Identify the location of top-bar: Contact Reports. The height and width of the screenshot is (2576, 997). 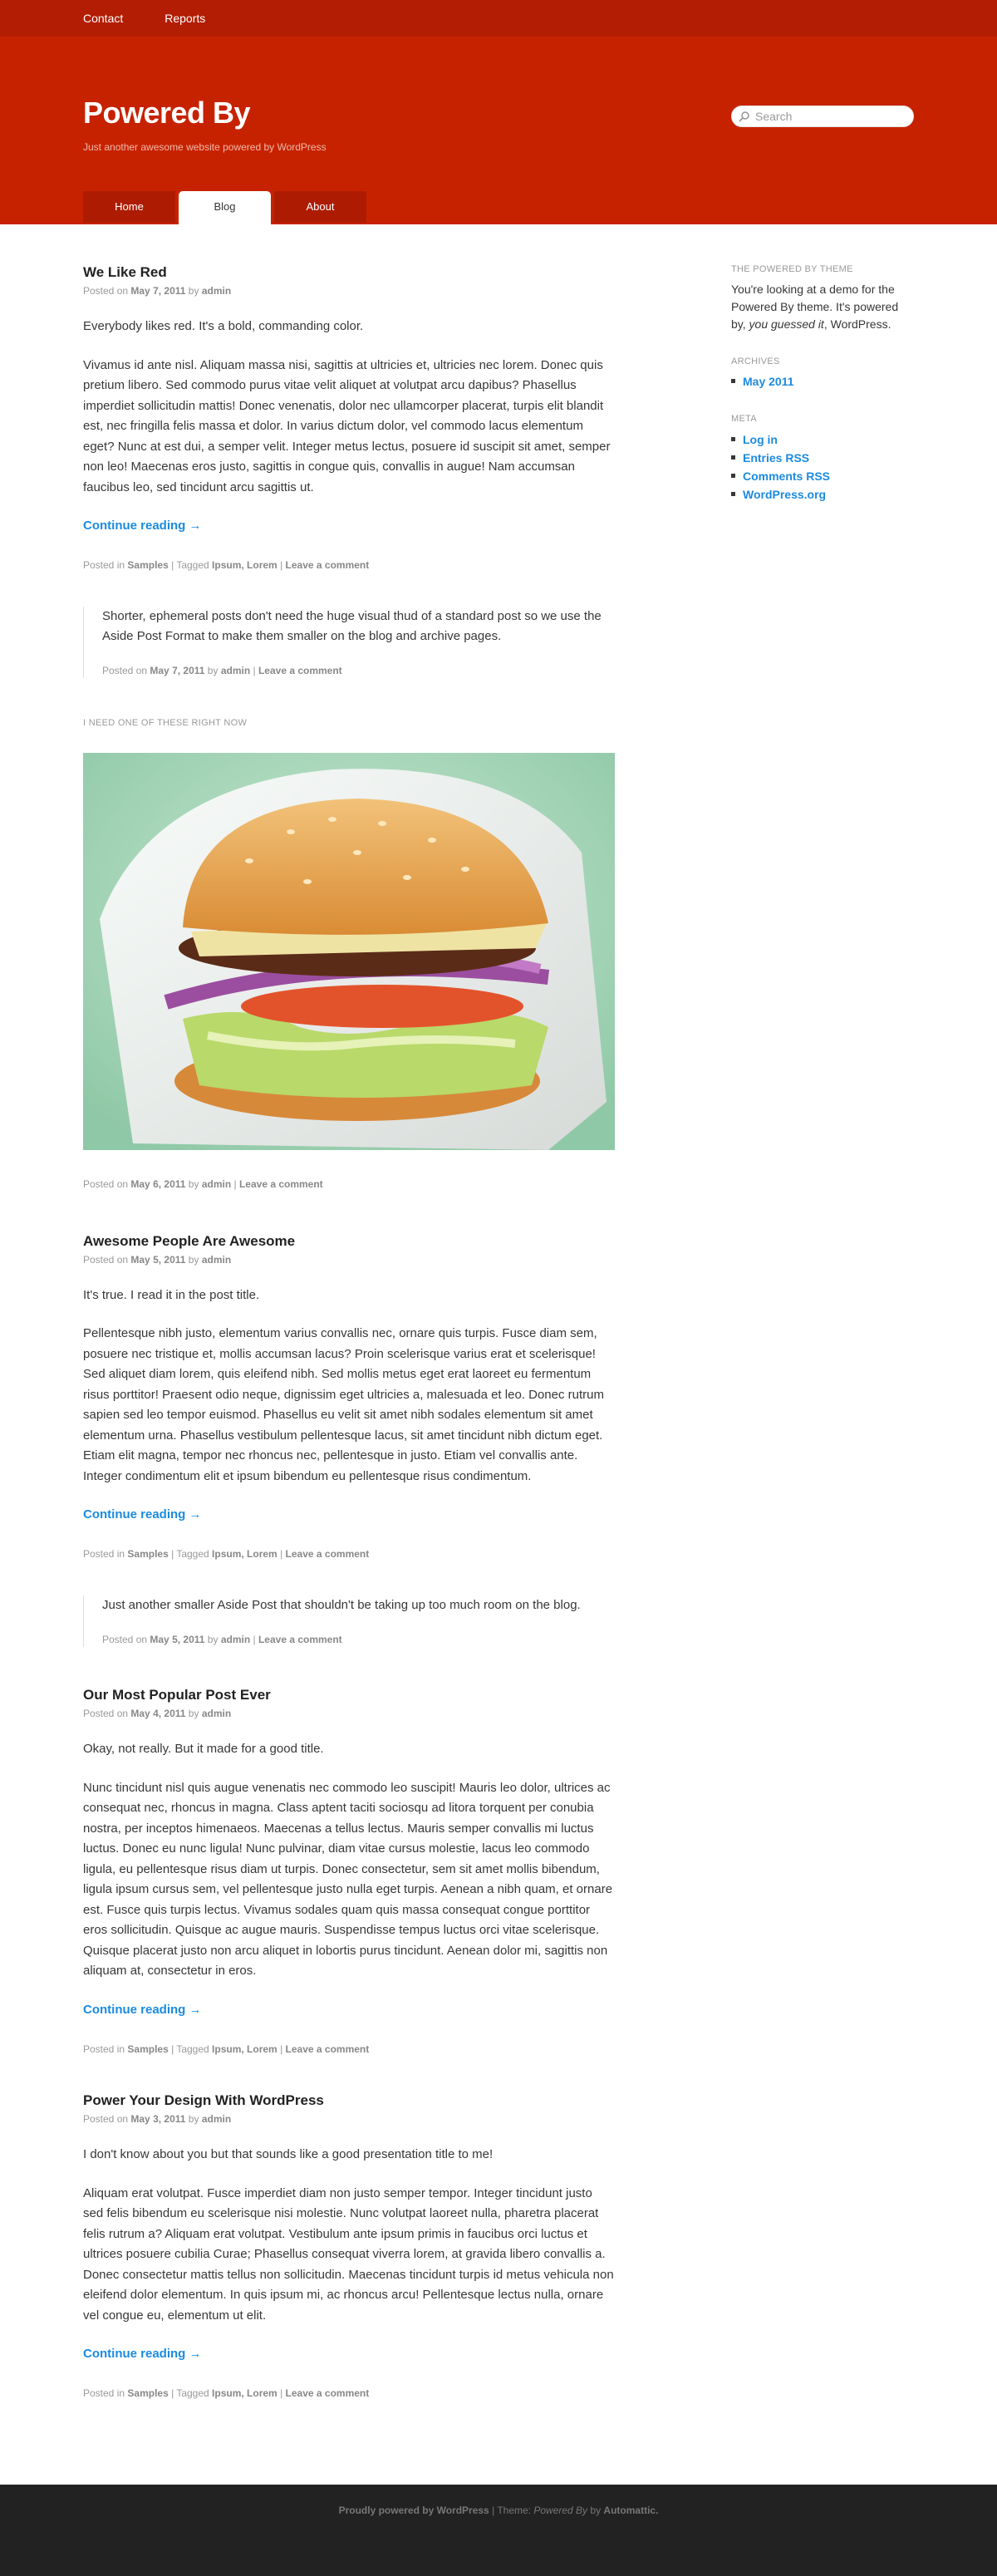
(498, 18).